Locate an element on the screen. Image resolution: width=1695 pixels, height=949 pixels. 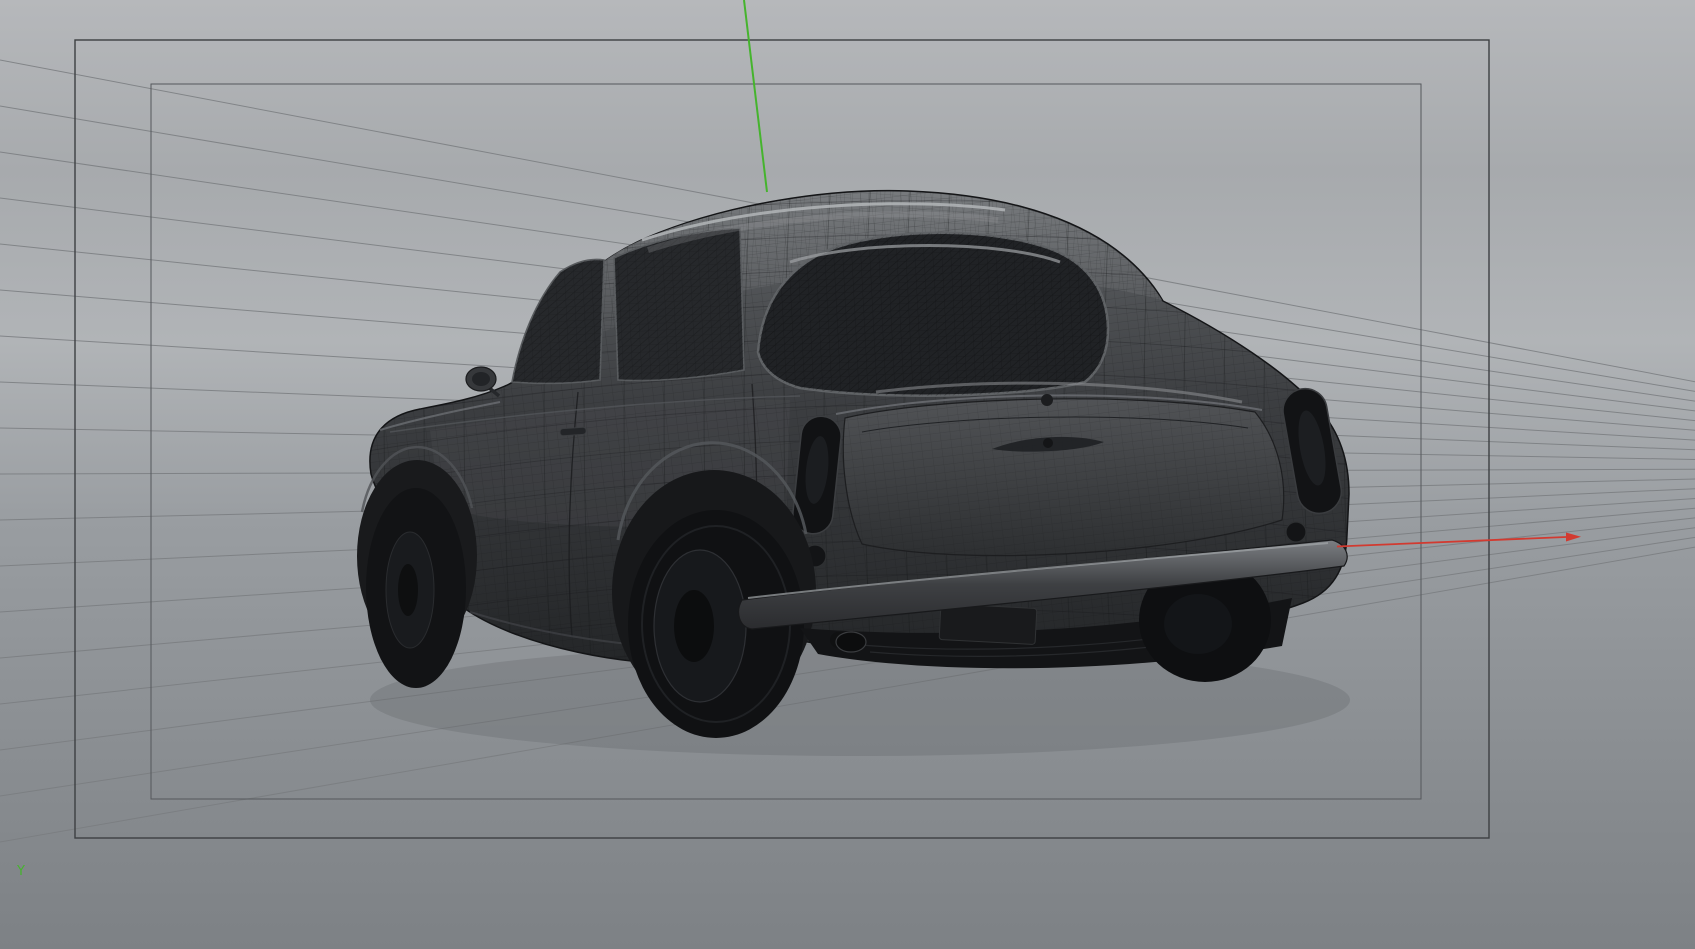
y-axis-label: Y is located at coordinates (21, 871).